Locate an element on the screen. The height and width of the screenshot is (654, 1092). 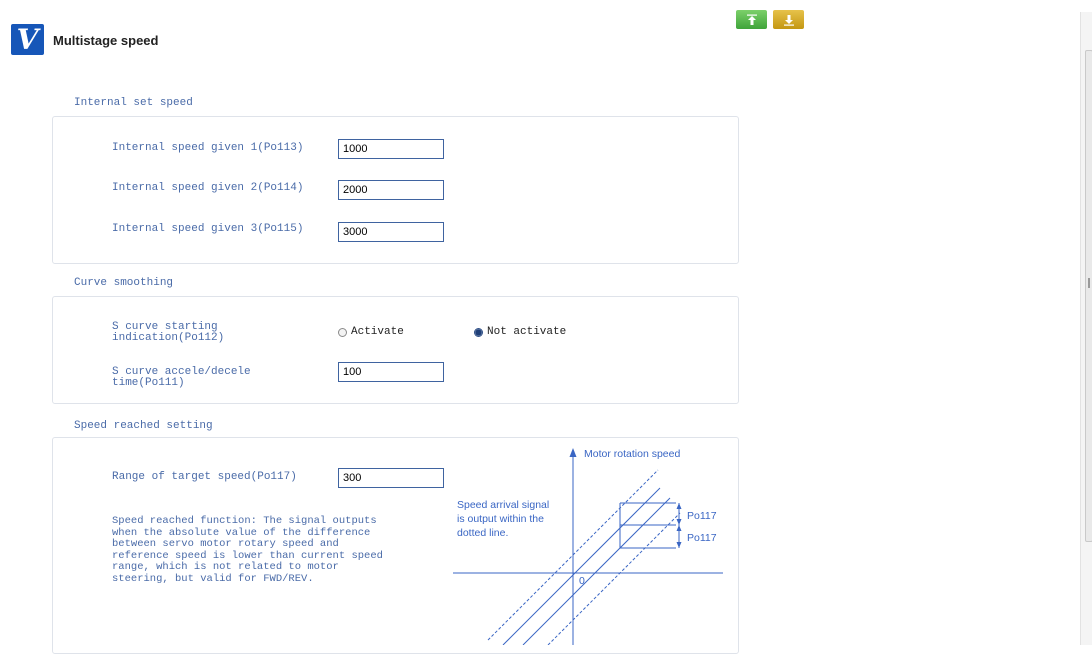
scrollbar-thumb is located at coordinates (1088, 296).